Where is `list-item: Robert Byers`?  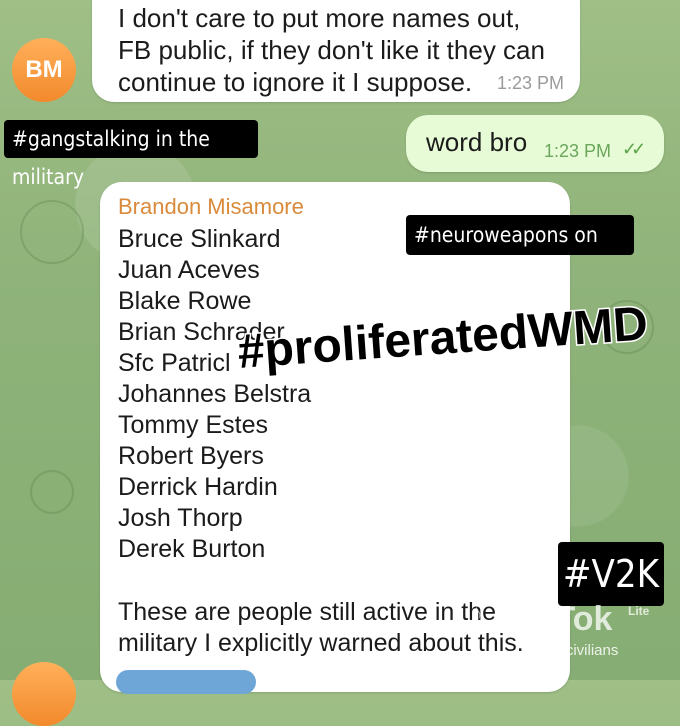 list-item: Robert Byers is located at coordinates (191, 456).